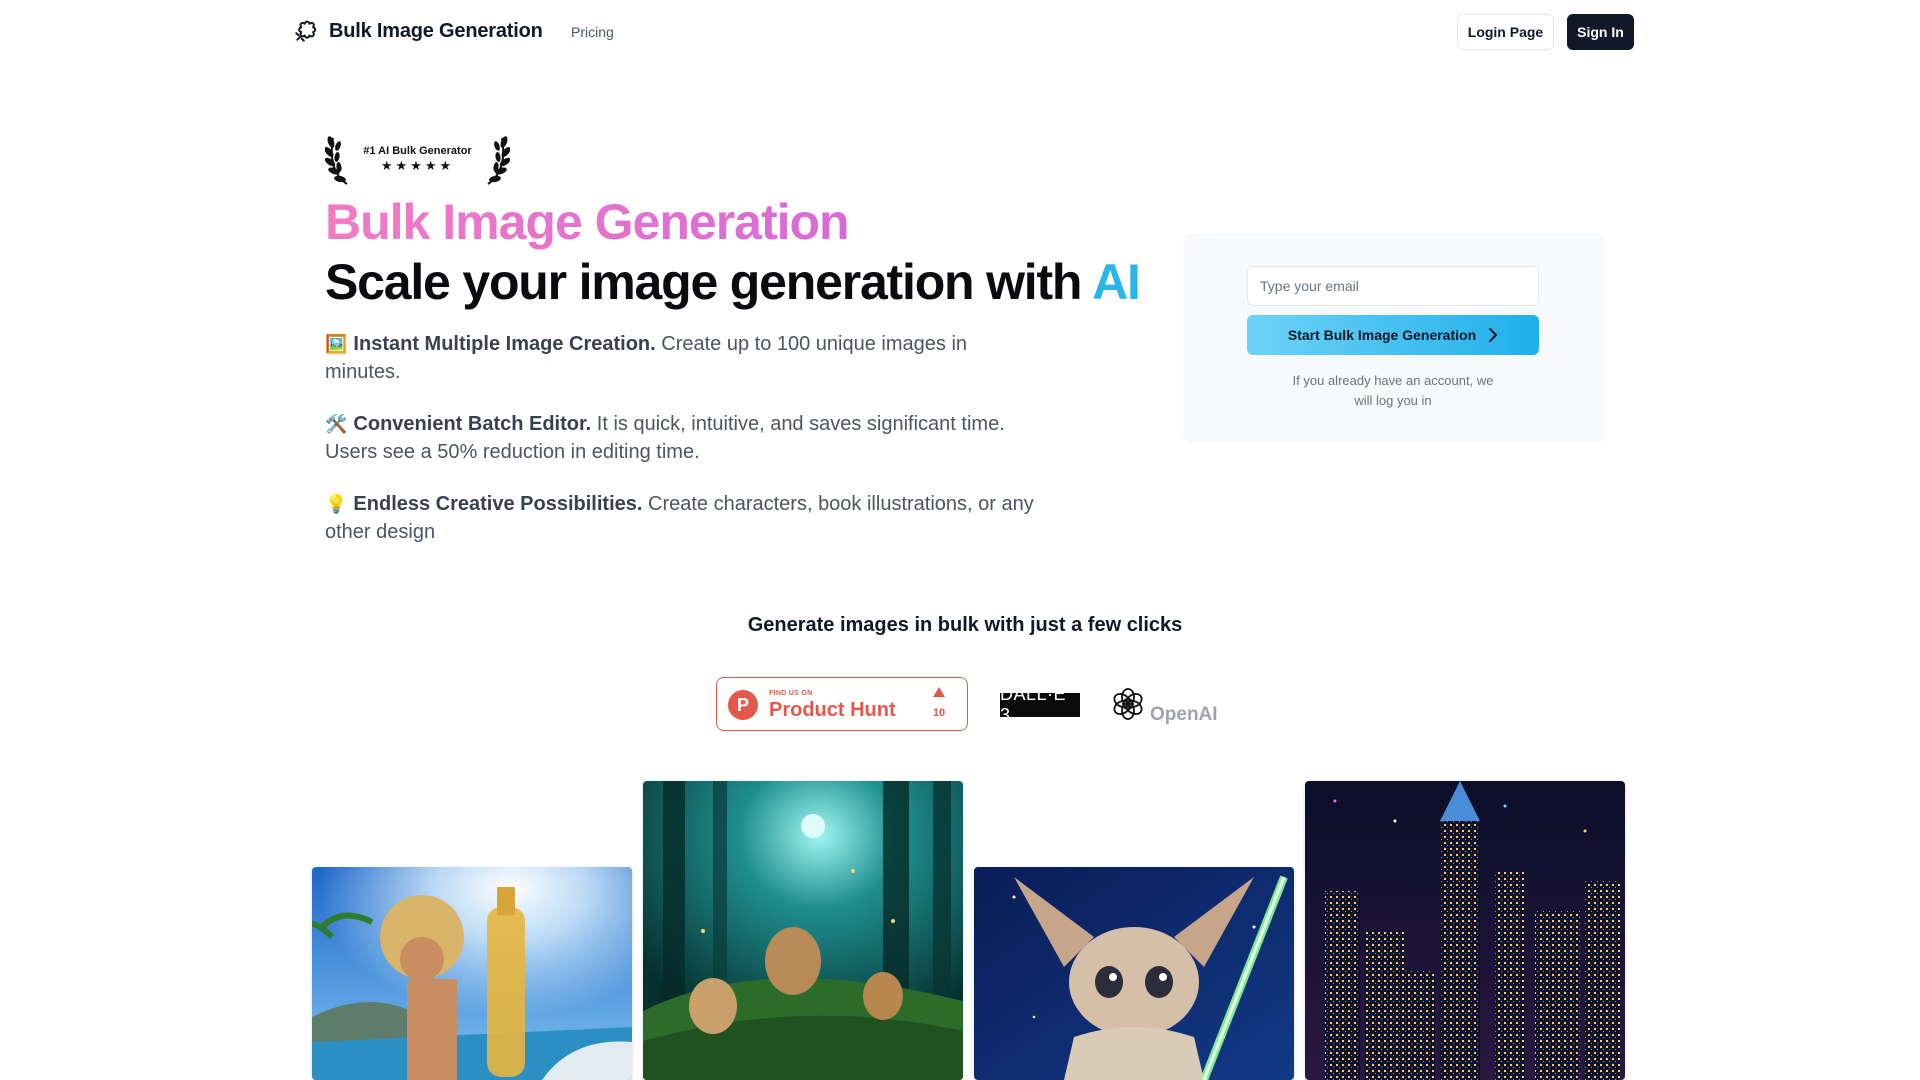 The image size is (1920, 1080). What do you see at coordinates (803, 930) in the screenshot?
I see `gallery-image-forest-kittens` at bounding box center [803, 930].